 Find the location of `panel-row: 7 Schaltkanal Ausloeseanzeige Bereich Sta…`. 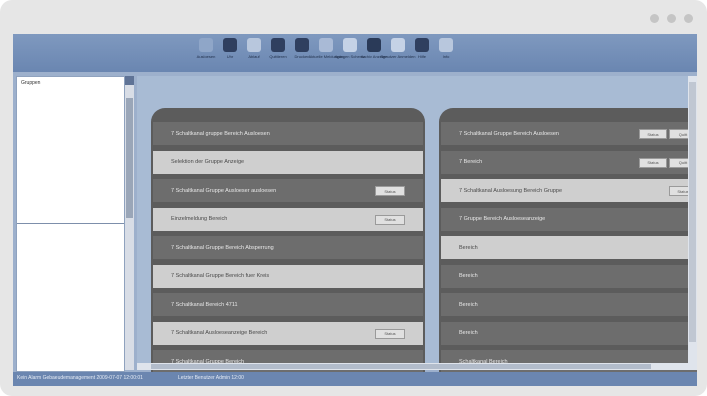

panel-row: 7 Schaltkanal Ausloeseanzeige Bereich Sta… is located at coordinates (288, 333).